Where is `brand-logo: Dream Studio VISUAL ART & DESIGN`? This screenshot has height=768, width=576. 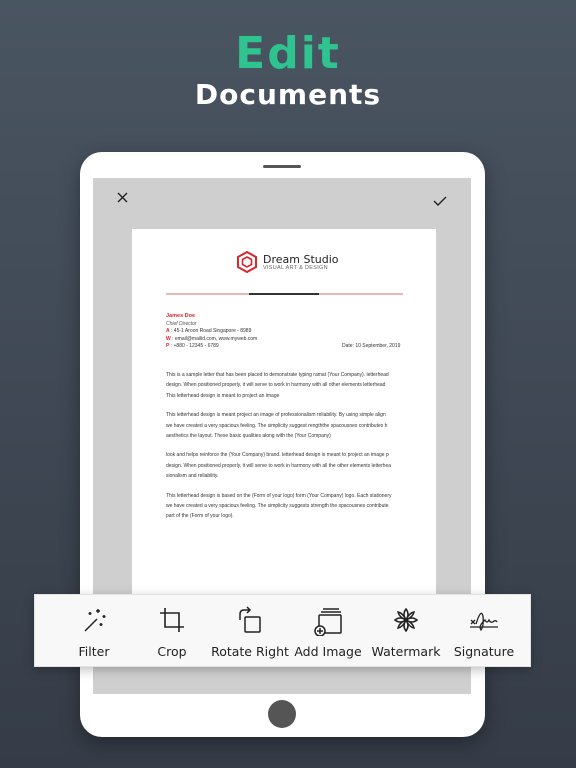
brand-logo: Dream Studio VISUAL ART & DESIGN is located at coordinates (287, 262).